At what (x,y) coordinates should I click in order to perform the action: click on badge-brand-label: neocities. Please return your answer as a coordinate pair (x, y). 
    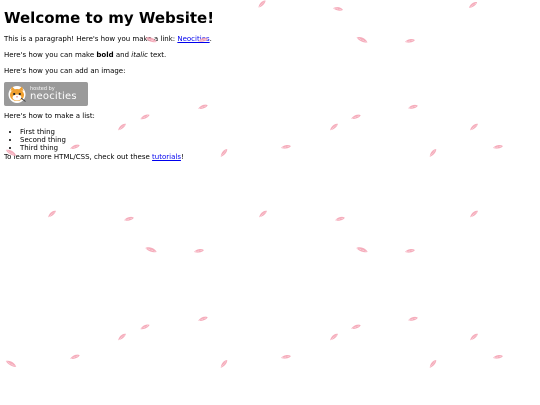
    Looking at the image, I should click on (53, 96).